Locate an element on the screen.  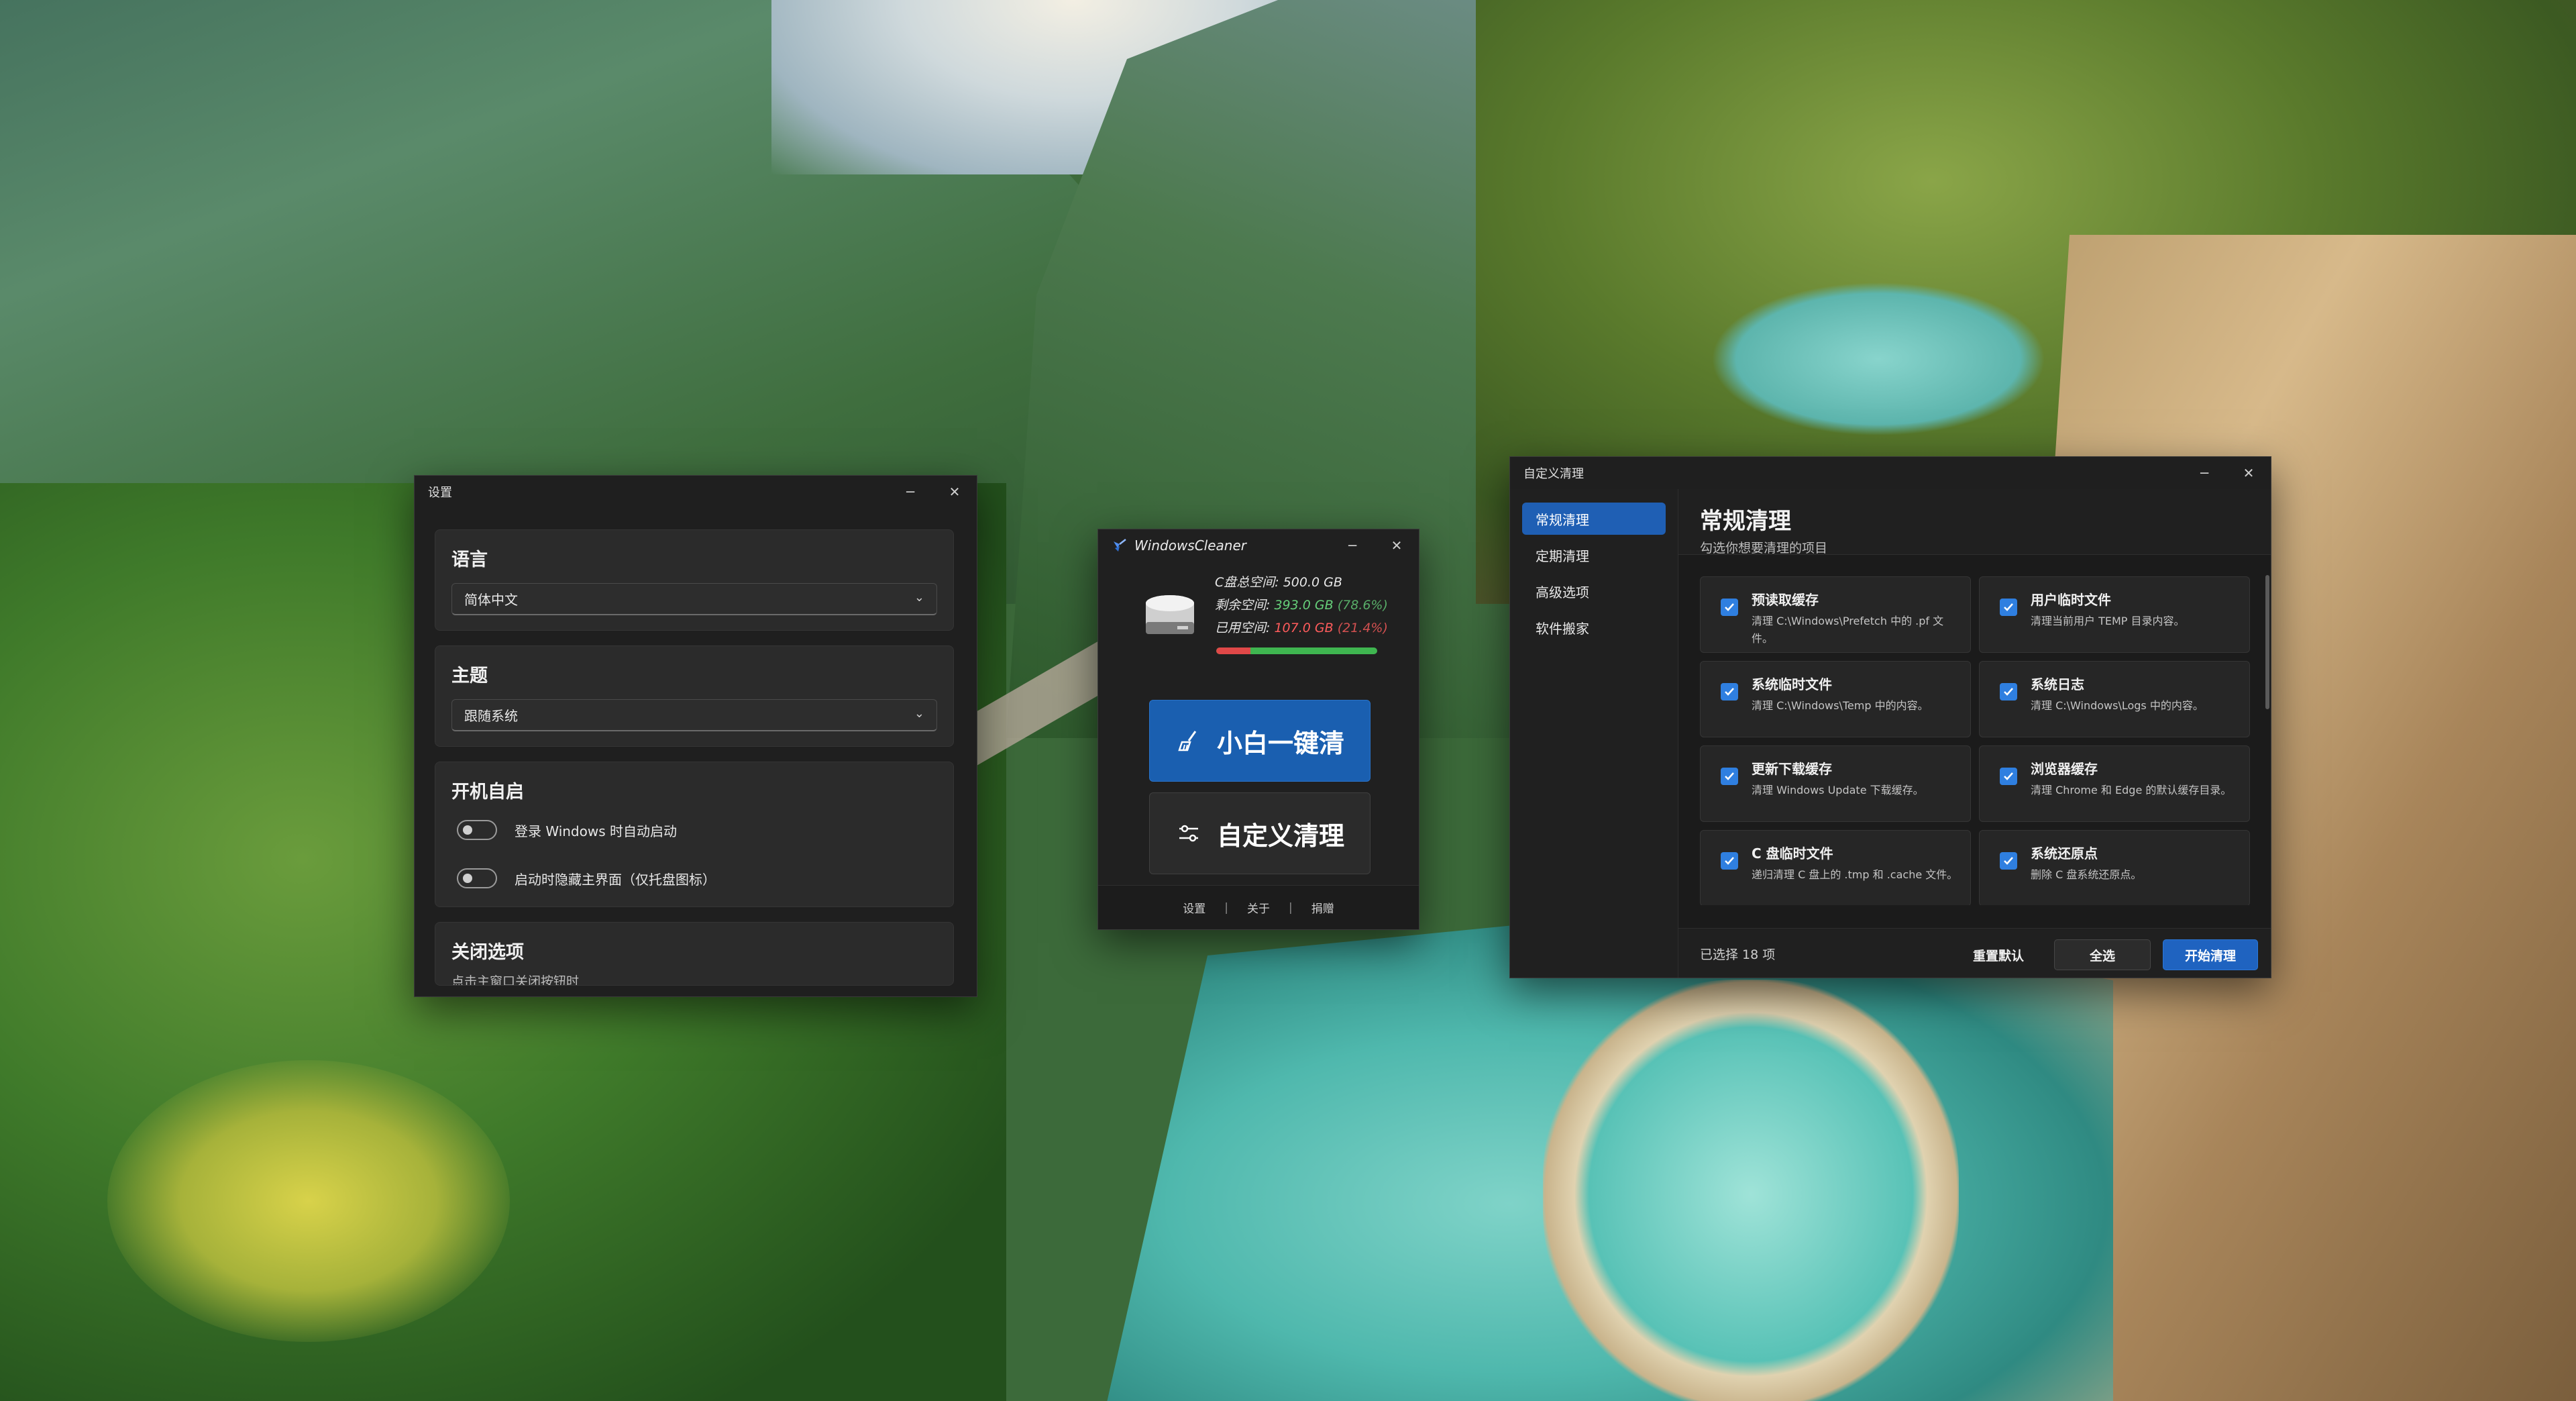
close-options-card: 关闭选项 点击主窗口关闭按钮时 is located at coordinates (694, 954).